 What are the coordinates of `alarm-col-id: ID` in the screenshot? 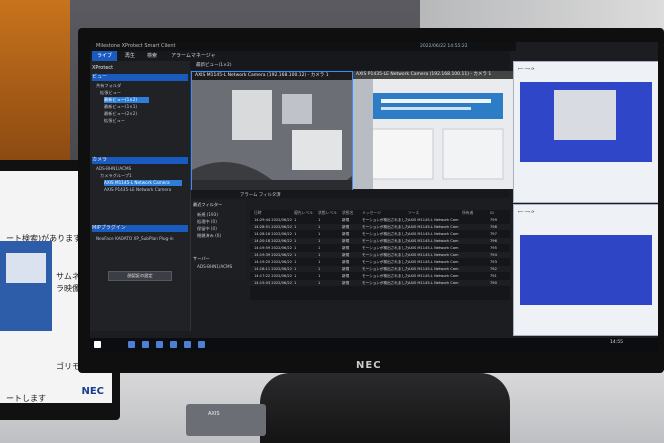 It's located at (492, 213).